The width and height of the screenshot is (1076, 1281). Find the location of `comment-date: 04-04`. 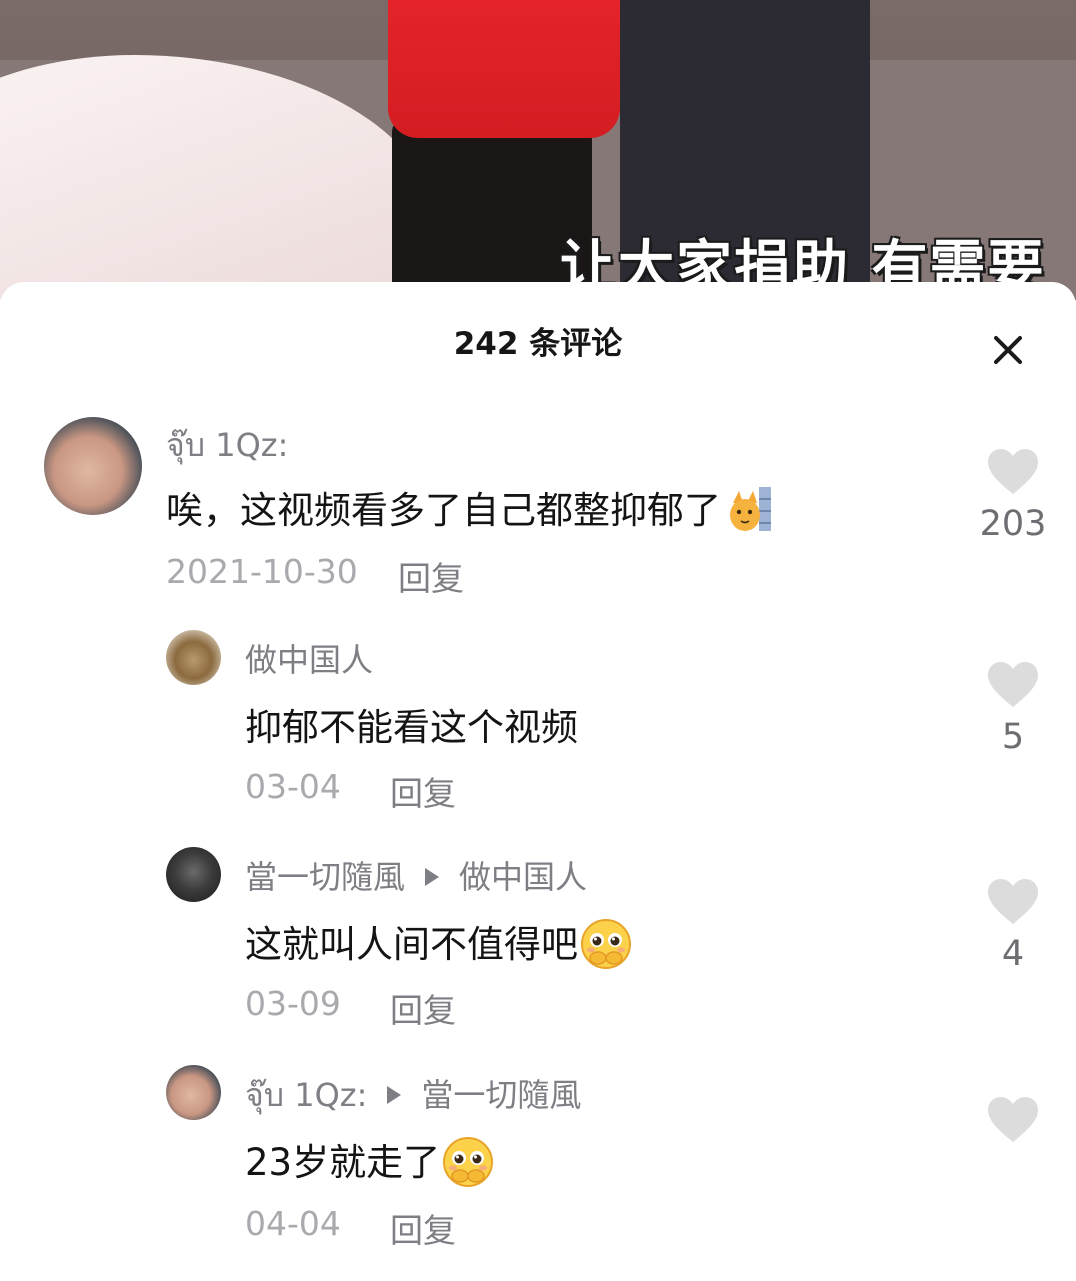

comment-date: 04-04 is located at coordinates (293, 1223).